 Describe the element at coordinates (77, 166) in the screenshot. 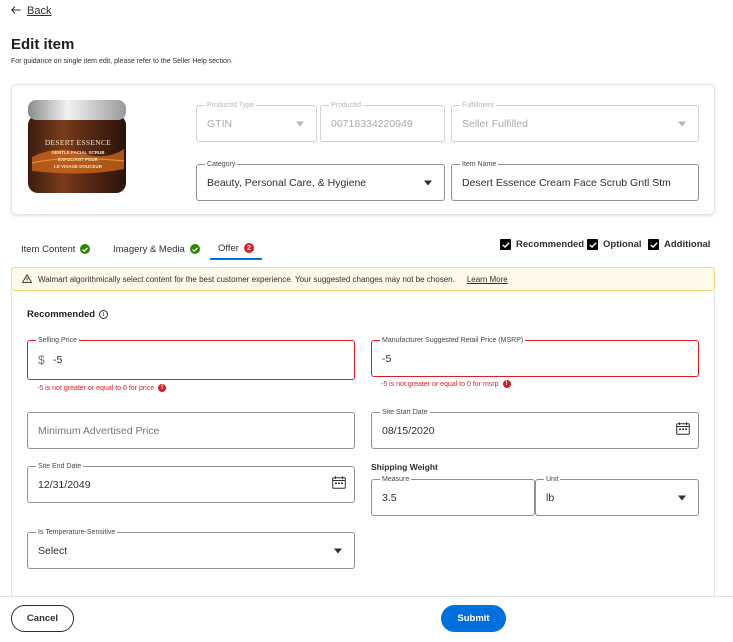

I see `jar-line-3: LE VISAGE DOUCEUR` at that location.